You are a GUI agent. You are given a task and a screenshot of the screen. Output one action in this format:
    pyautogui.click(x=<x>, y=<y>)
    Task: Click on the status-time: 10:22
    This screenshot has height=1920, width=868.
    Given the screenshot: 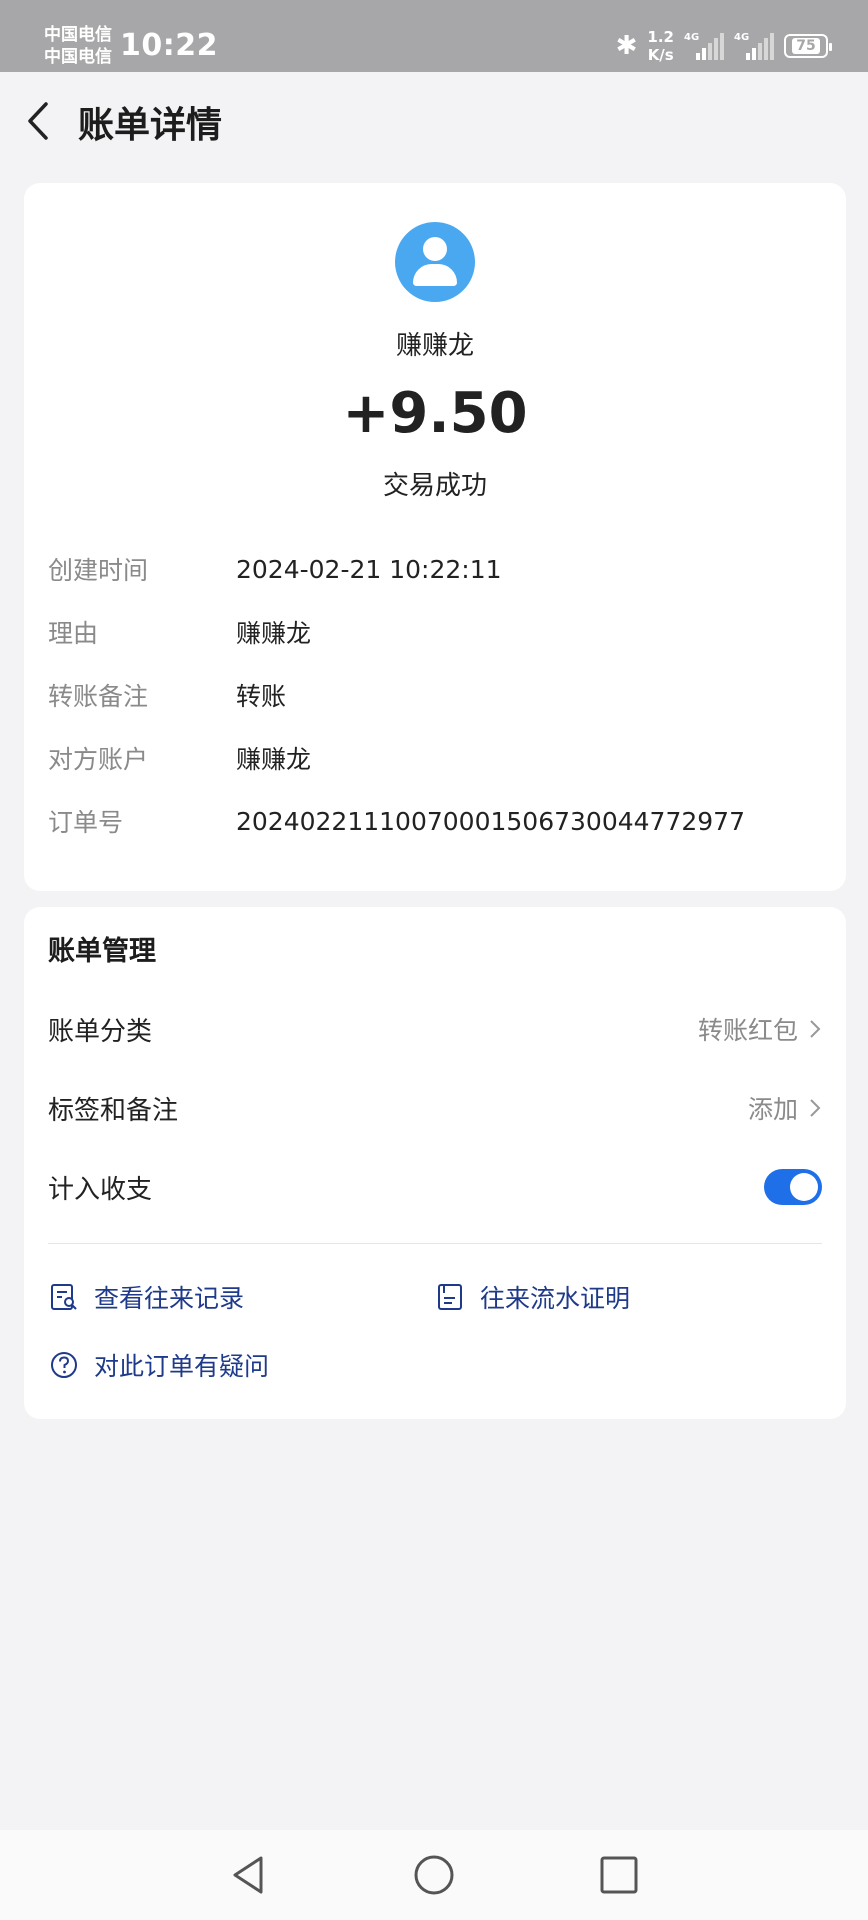 What is the action you would take?
    pyautogui.click(x=169, y=45)
    